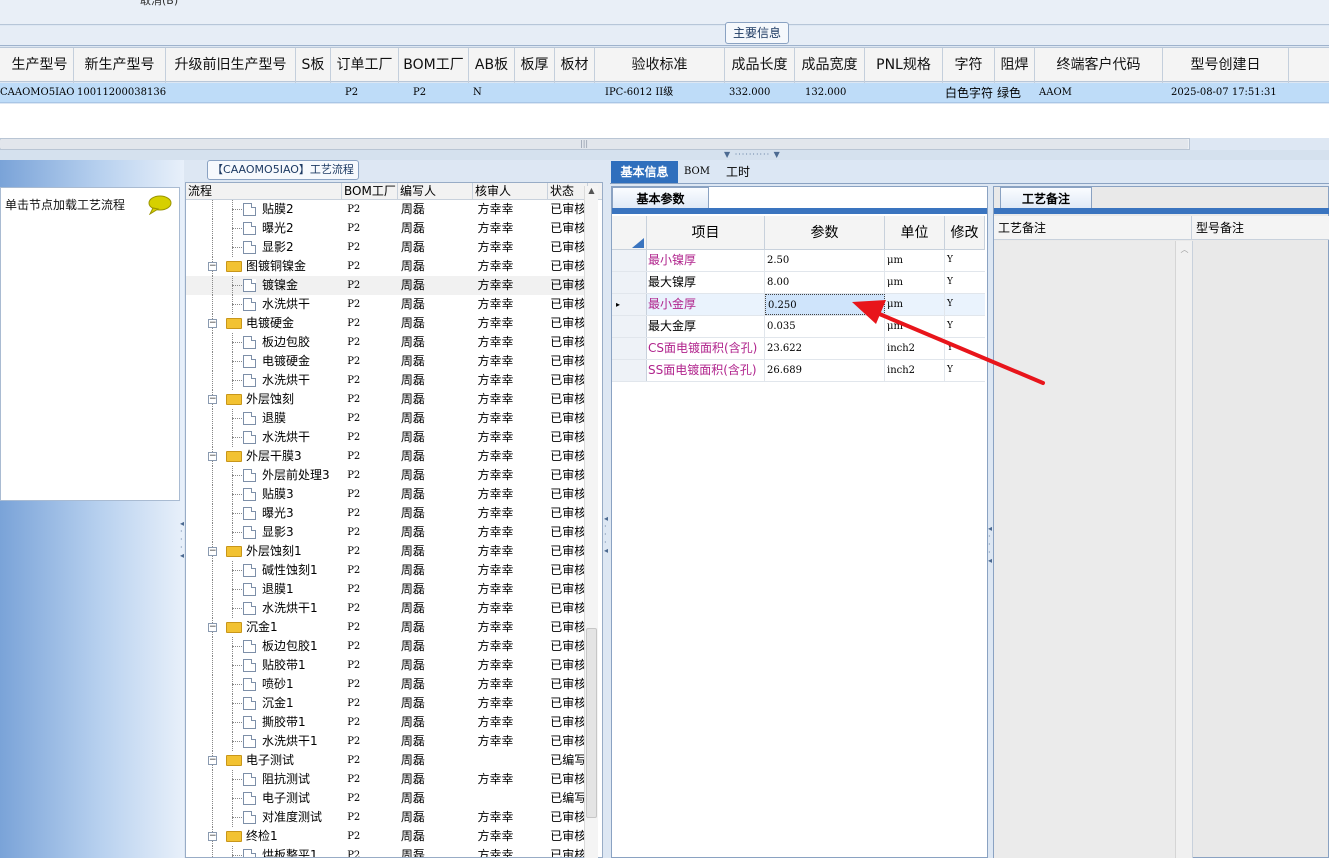 The image size is (1329, 858). Describe the element at coordinates (263, 247) in the screenshot. I see `tree-node: 显影2` at that location.